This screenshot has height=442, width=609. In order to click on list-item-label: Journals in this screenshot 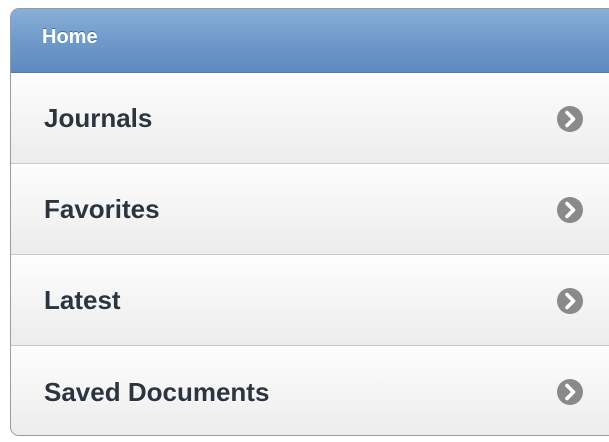, I will do `click(98, 118)`.